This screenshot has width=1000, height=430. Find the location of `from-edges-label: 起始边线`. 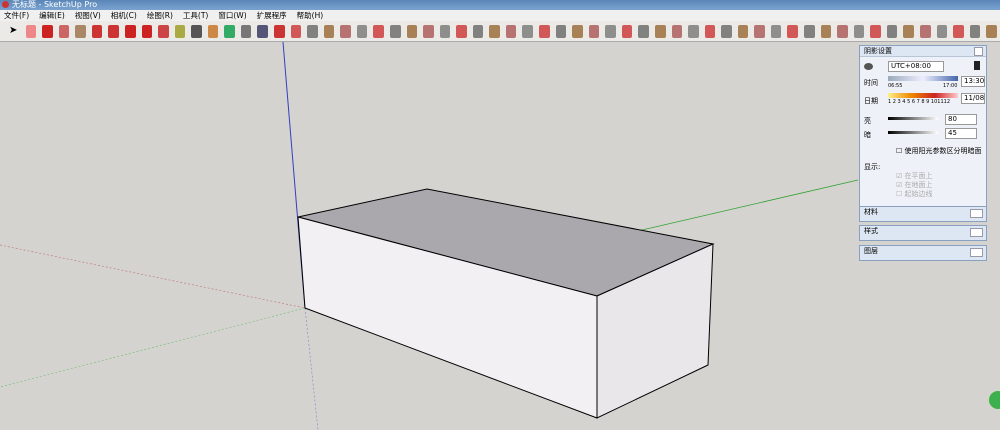

from-edges-label: 起始边线 is located at coordinates (918, 194).